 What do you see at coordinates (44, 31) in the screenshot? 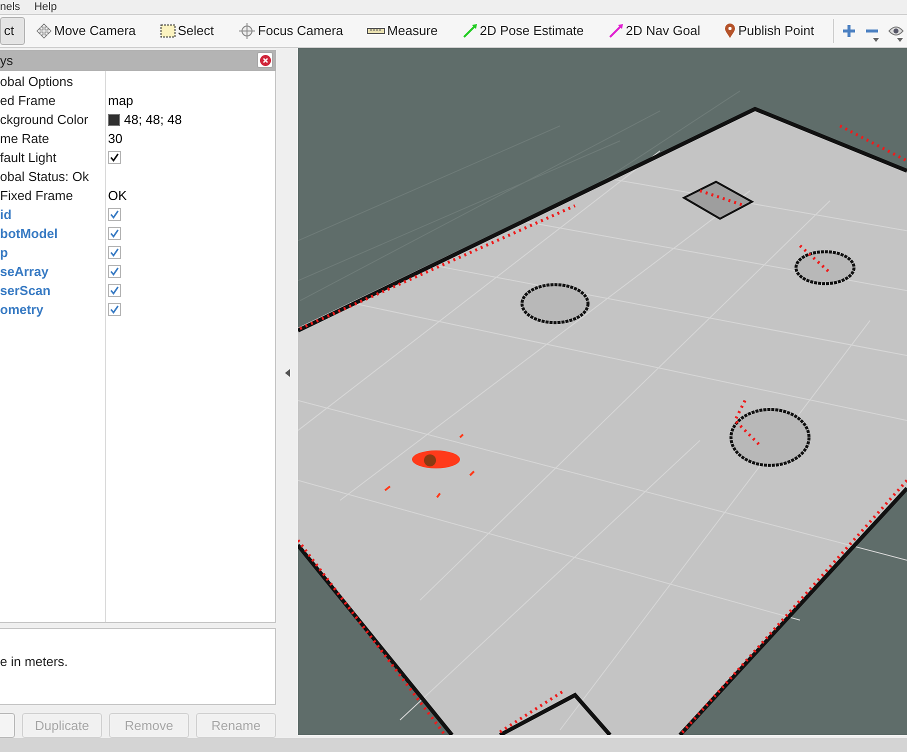
I see `move-arrows-icon` at bounding box center [44, 31].